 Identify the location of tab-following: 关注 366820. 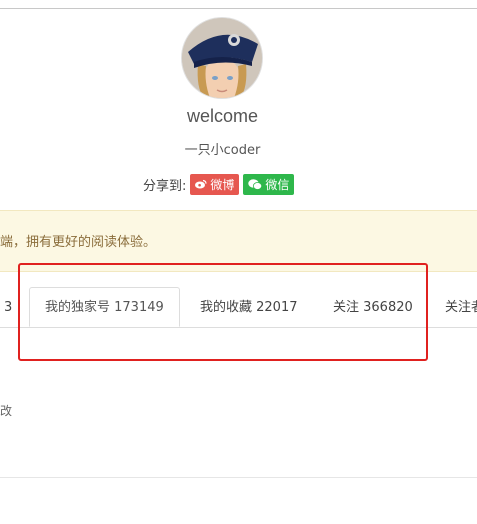
(373, 308).